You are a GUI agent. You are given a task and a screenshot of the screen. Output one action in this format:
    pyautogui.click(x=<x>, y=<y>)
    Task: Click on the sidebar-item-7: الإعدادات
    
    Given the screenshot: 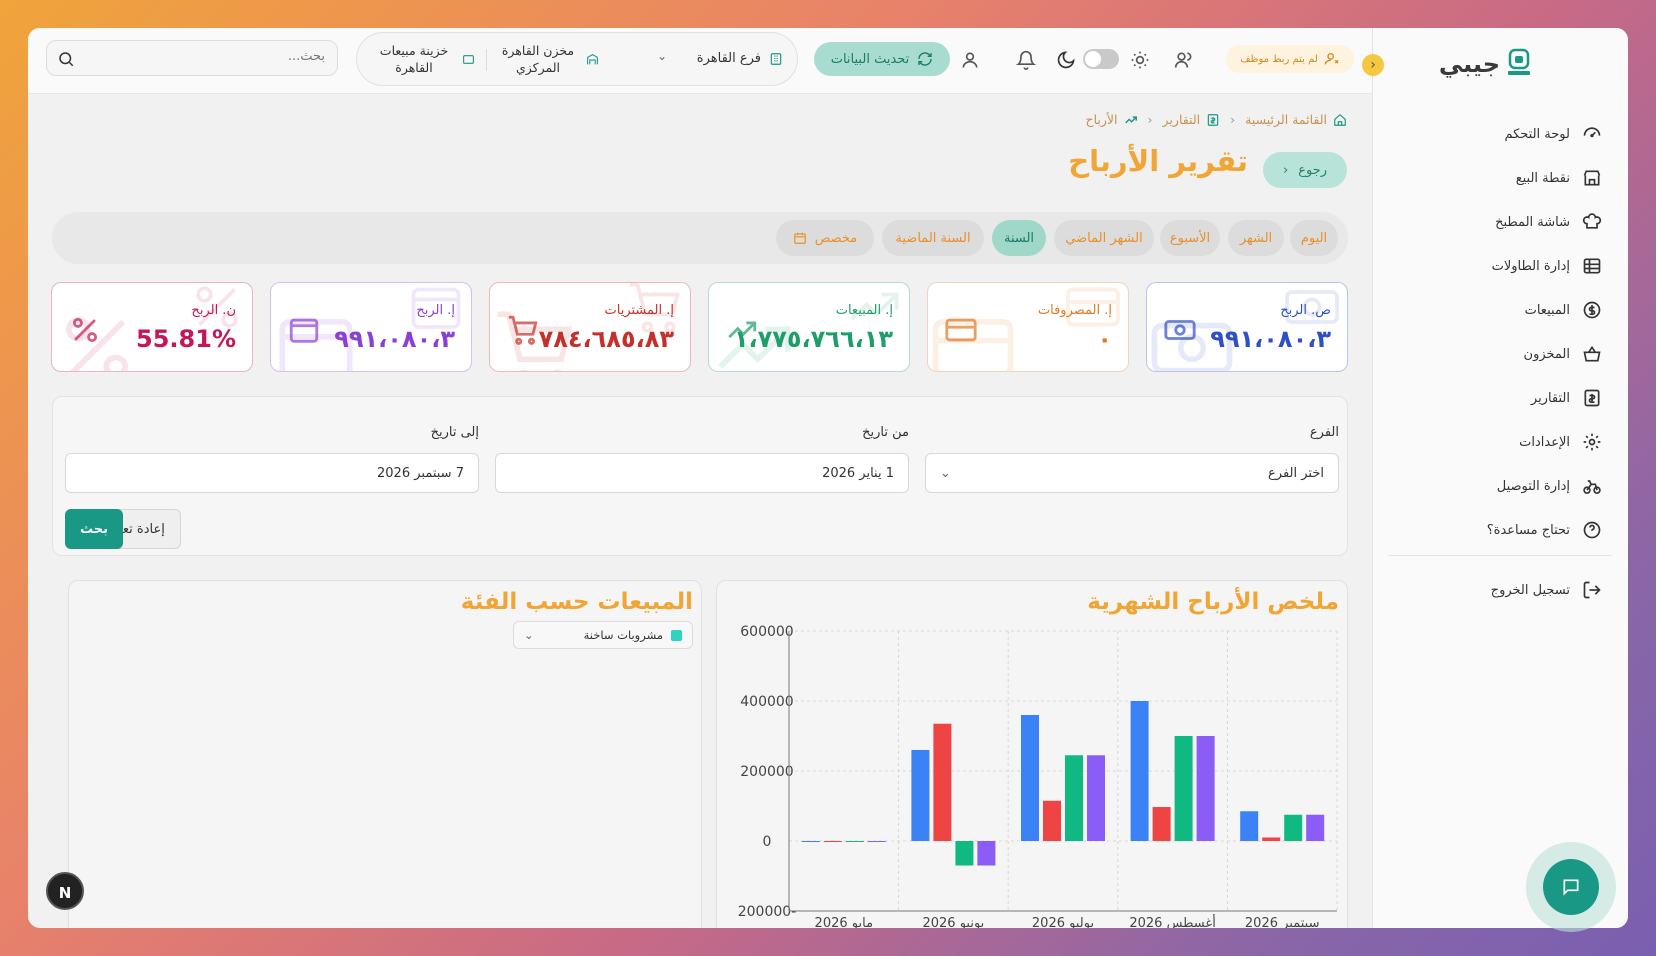 What is the action you would take?
    pyautogui.click(x=1499, y=442)
    